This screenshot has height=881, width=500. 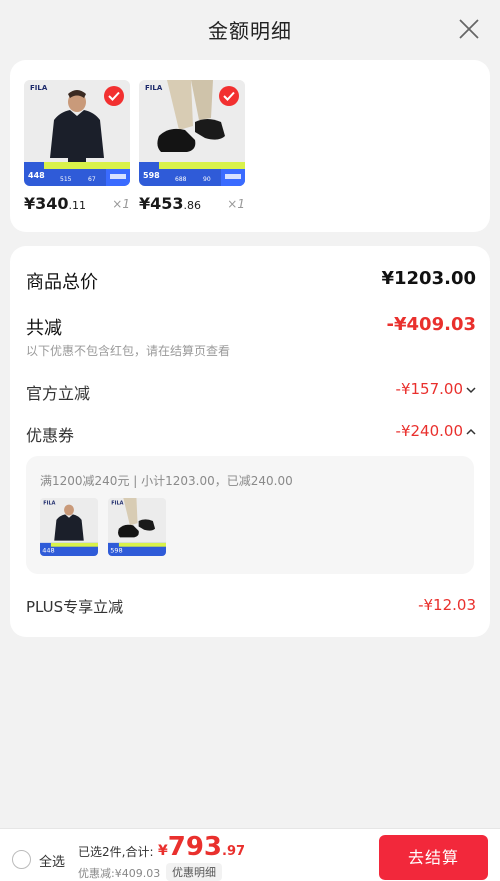 What do you see at coordinates (207, 179) in the screenshot?
I see `svg-text: 90` at bounding box center [207, 179].